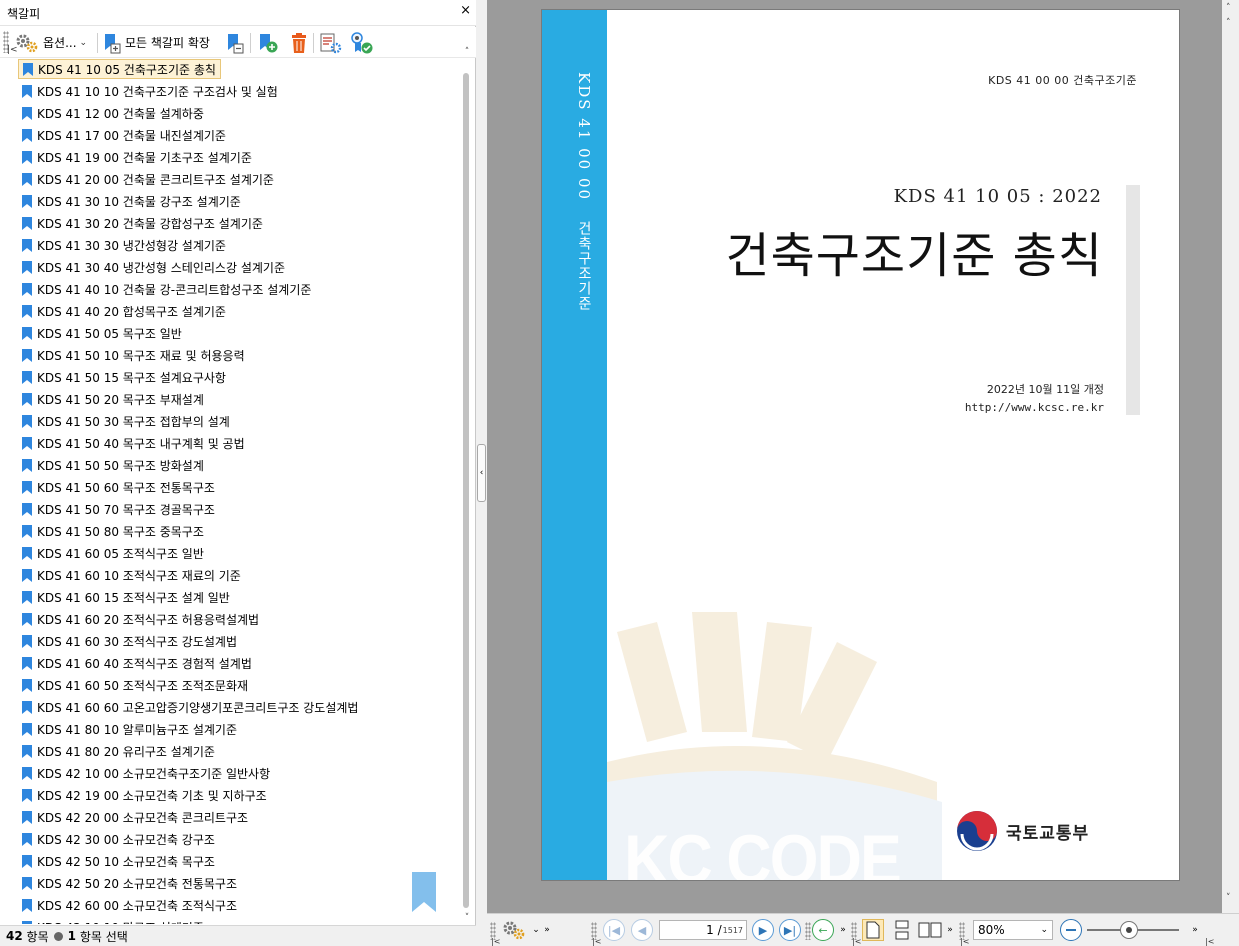 The height and width of the screenshot is (946, 1239). I want to click on bookmark-item: KDS 41 50 15 목구조 설계요구사항, so click(124, 377).